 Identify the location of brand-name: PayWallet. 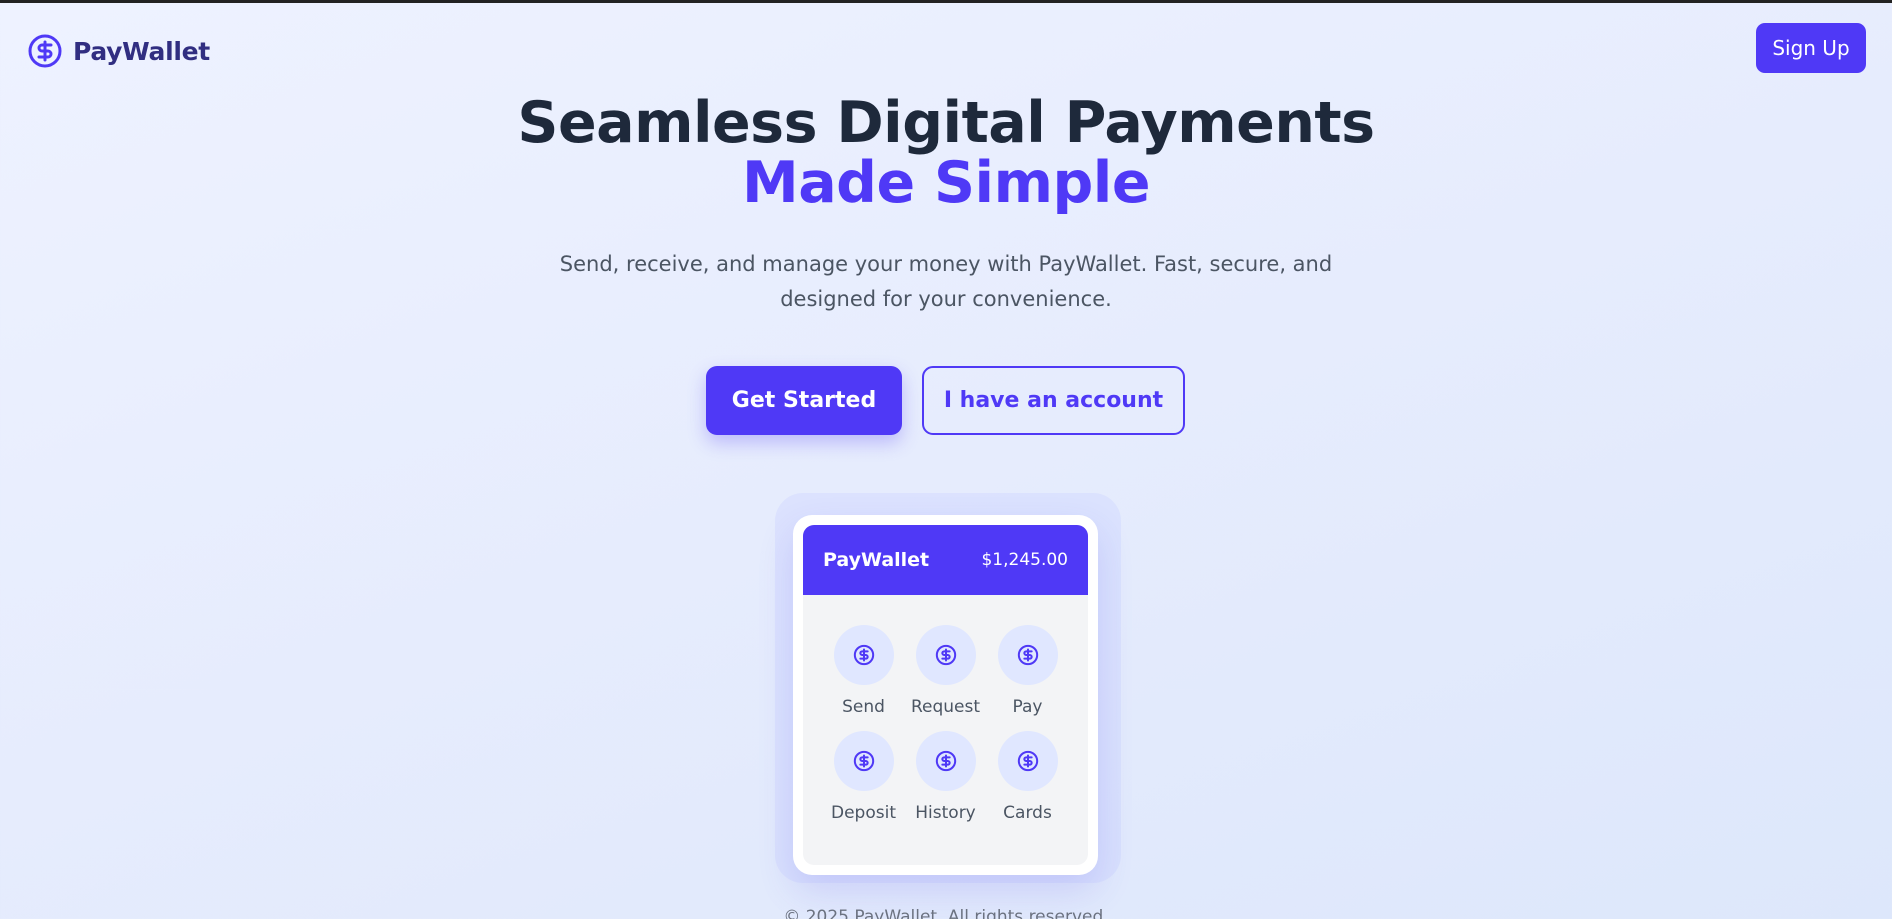
(141, 51).